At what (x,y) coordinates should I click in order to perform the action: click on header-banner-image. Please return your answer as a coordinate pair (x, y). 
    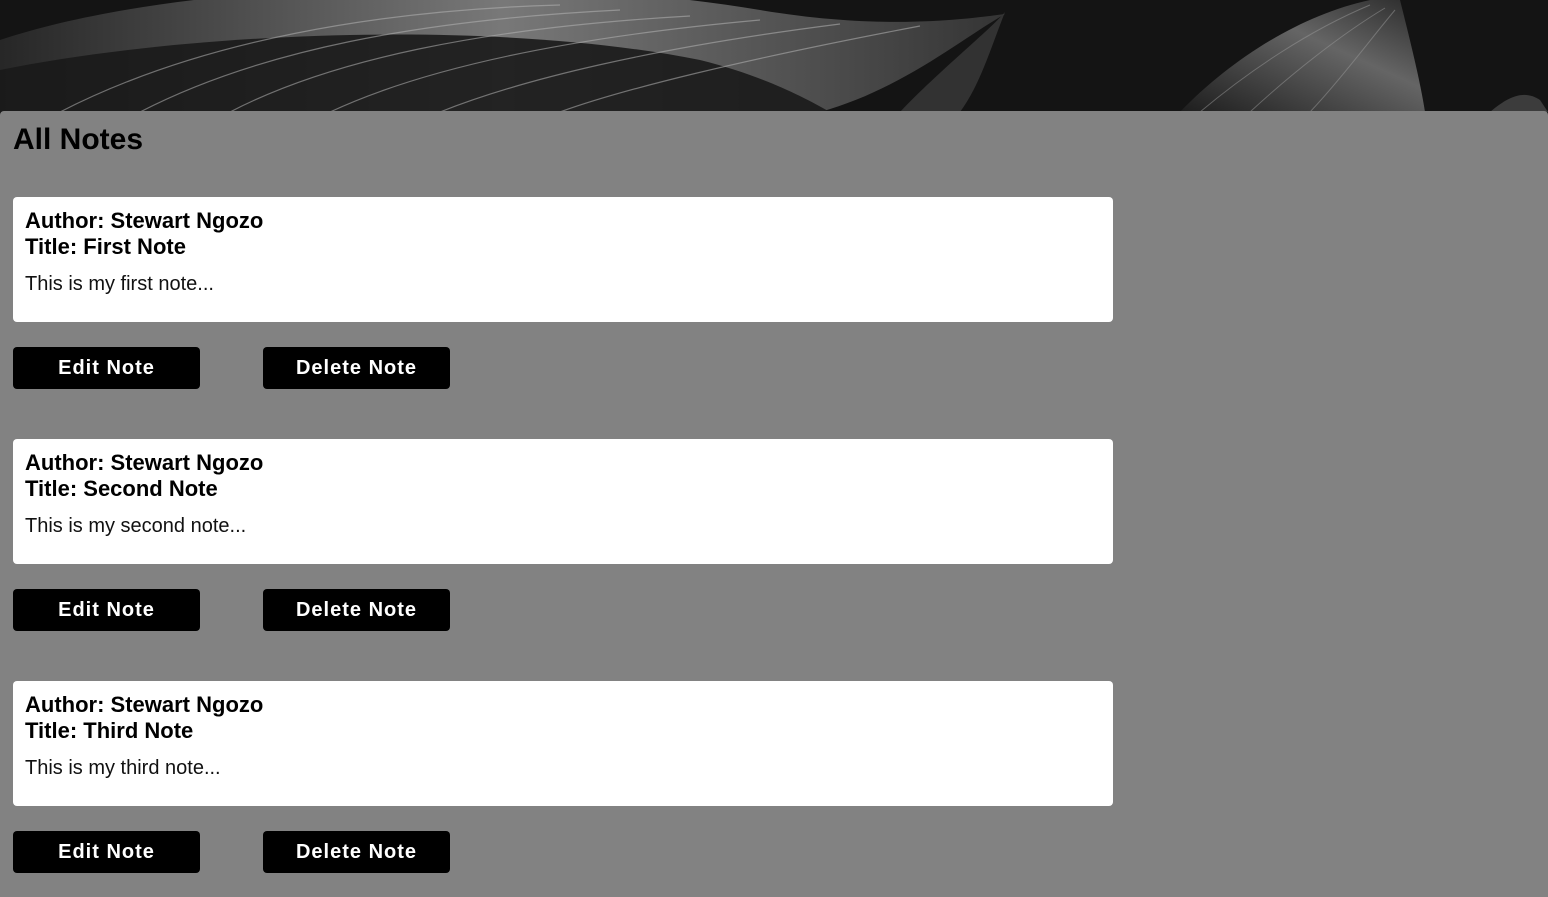
    Looking at the image, I should click on (774, 56).